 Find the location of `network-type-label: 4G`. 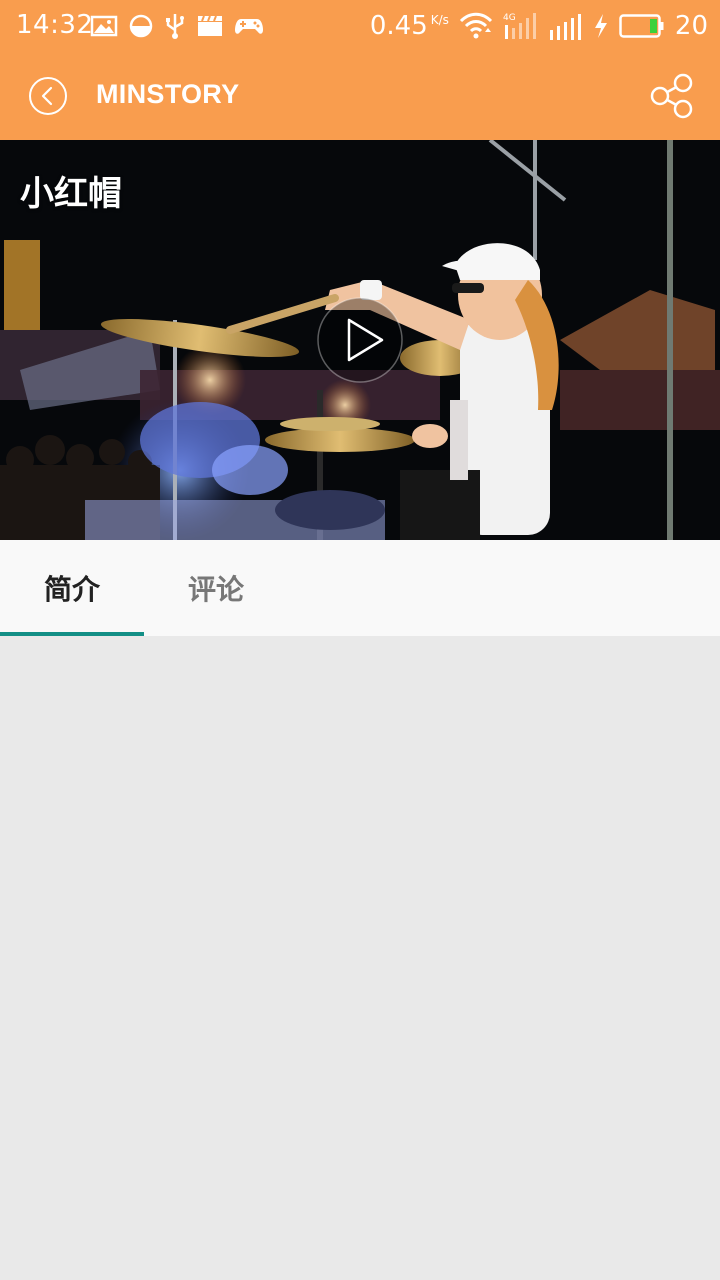

network-type-label: 4G is located at coordinates (509, 18).